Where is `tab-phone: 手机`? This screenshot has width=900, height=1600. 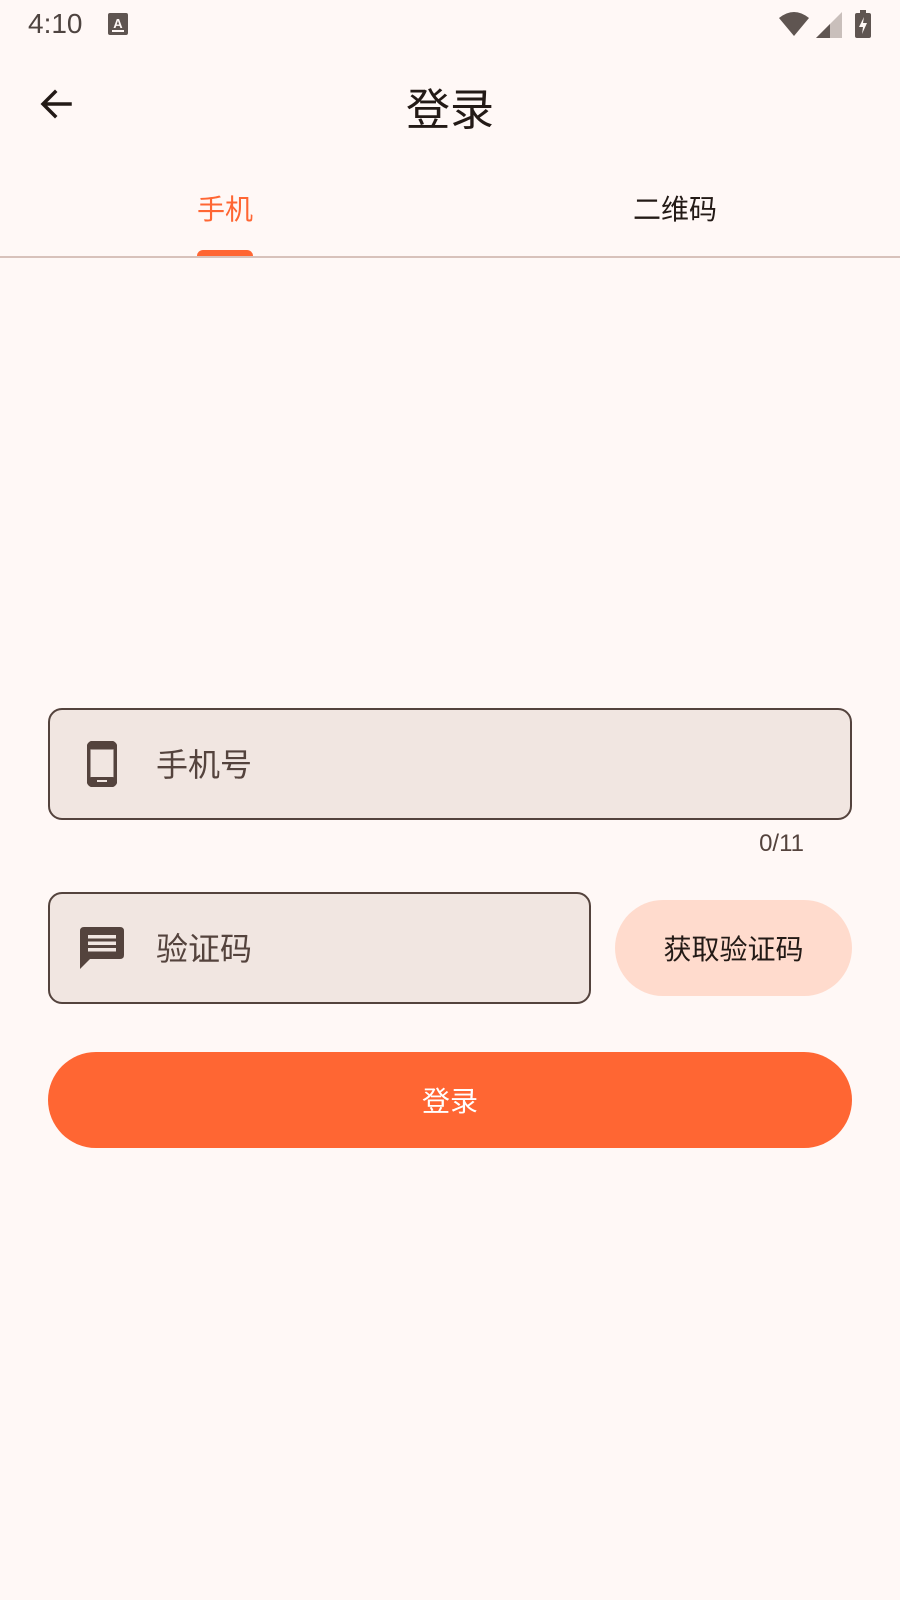 tab-phone: 手机 is located at coordinates (225, 208).